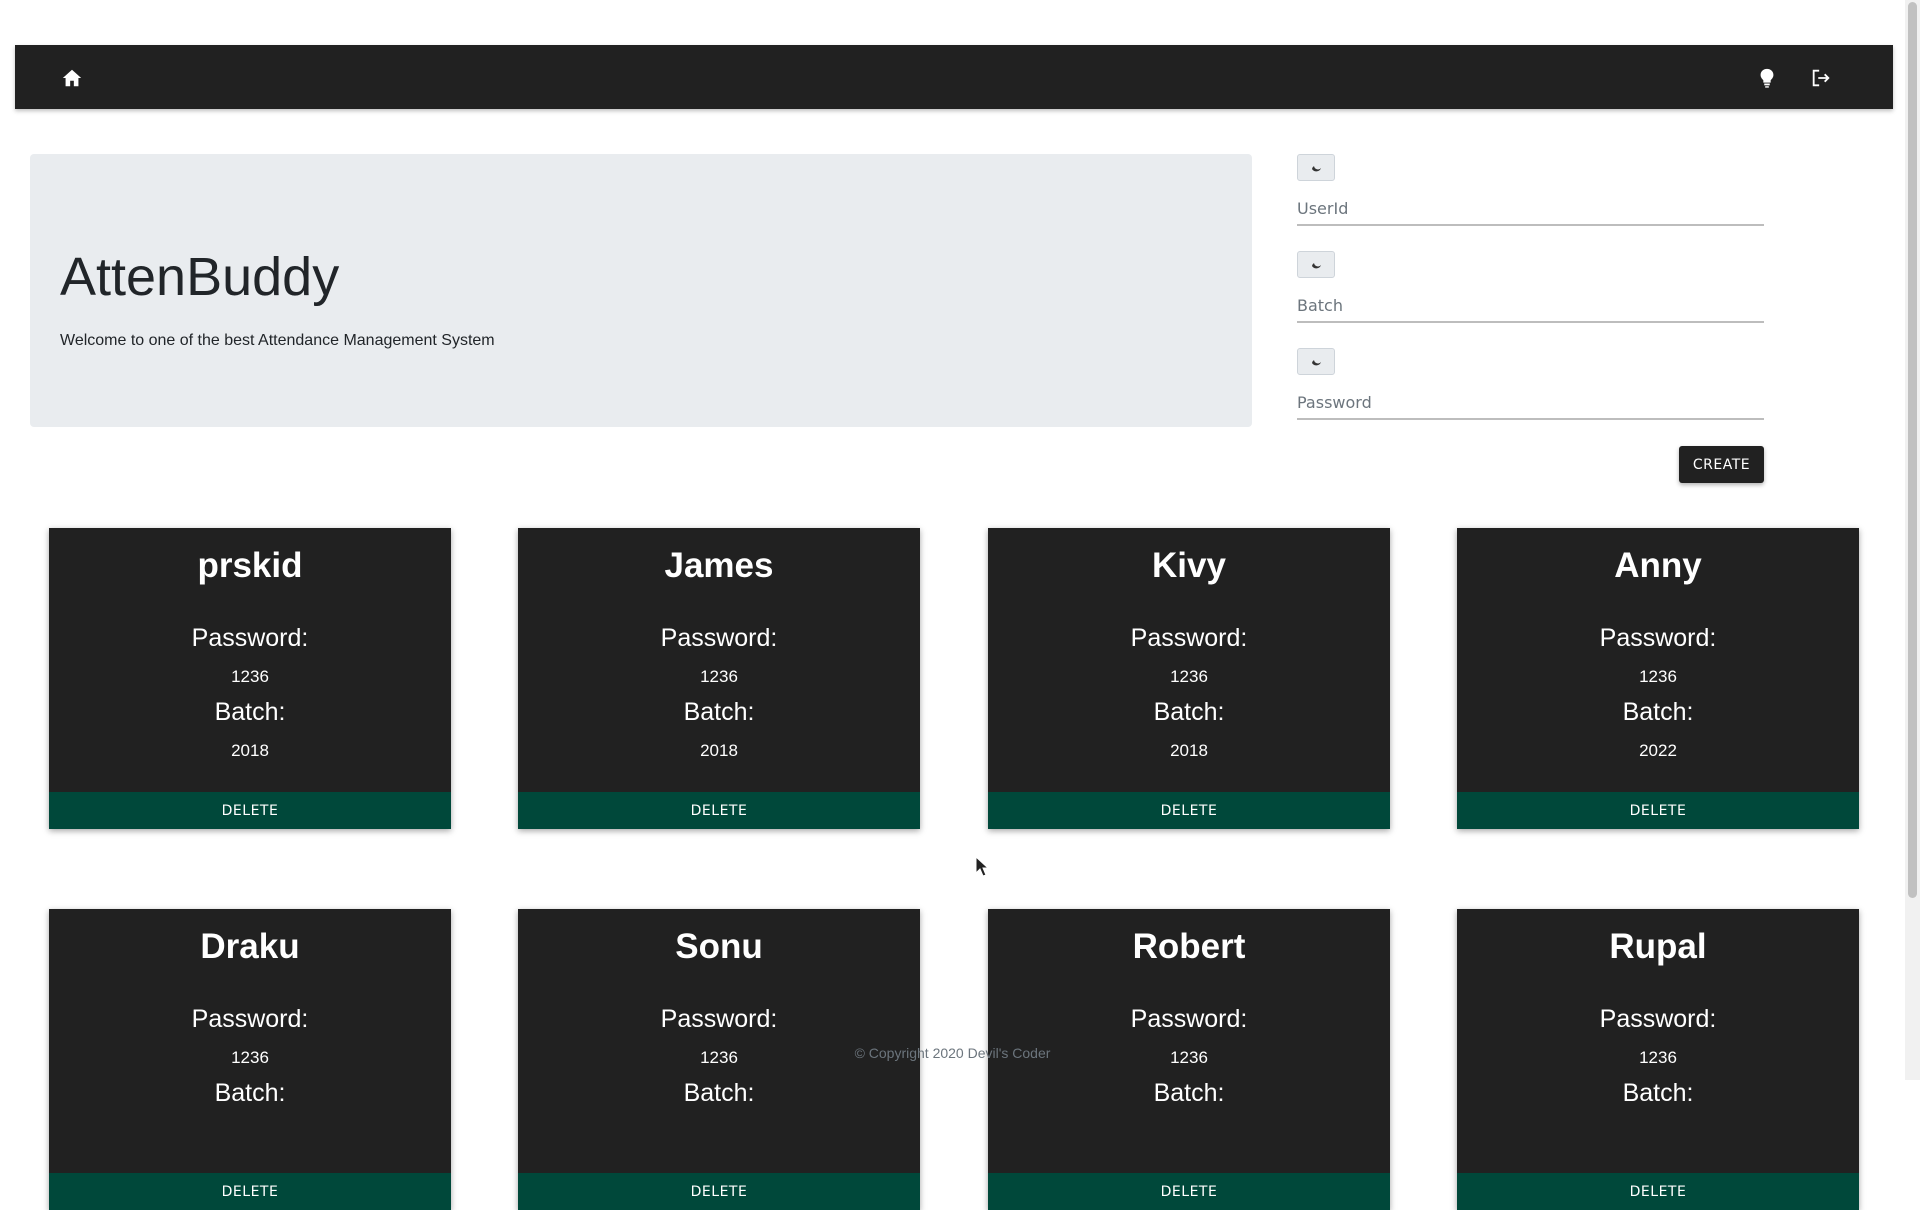  I want to click on user-card: Kivy Password: 1236 Batch: 2018 DELETE, so click(1189, 678).